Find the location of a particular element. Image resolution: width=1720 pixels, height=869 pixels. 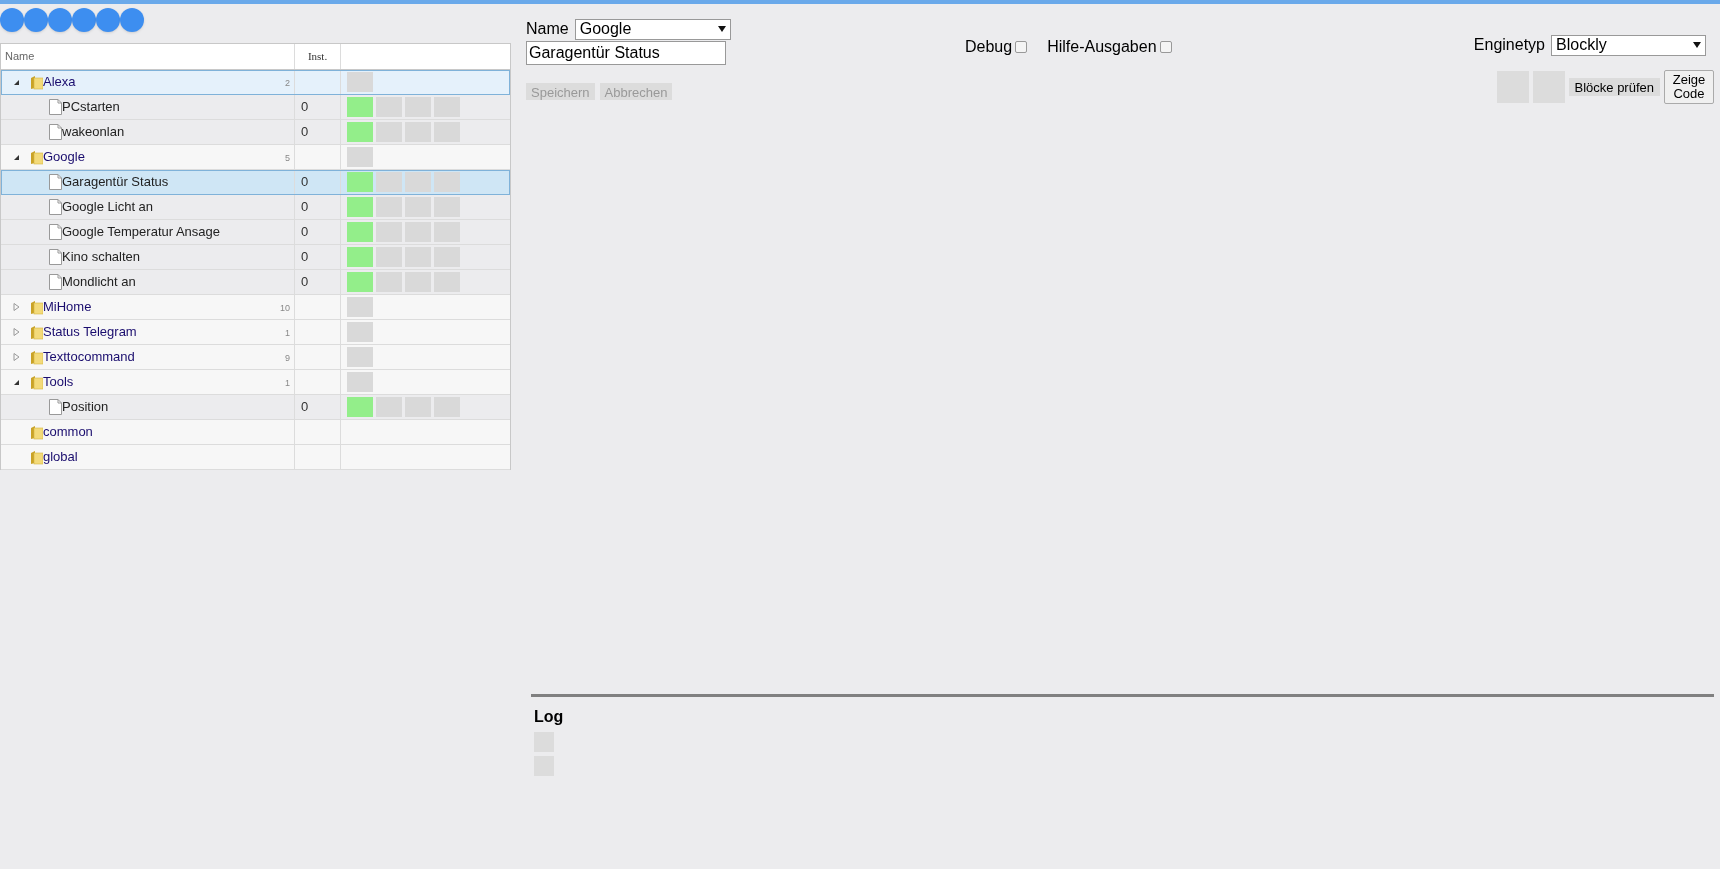

script-name: Mondlicht an is located at coordinates (99, 282).